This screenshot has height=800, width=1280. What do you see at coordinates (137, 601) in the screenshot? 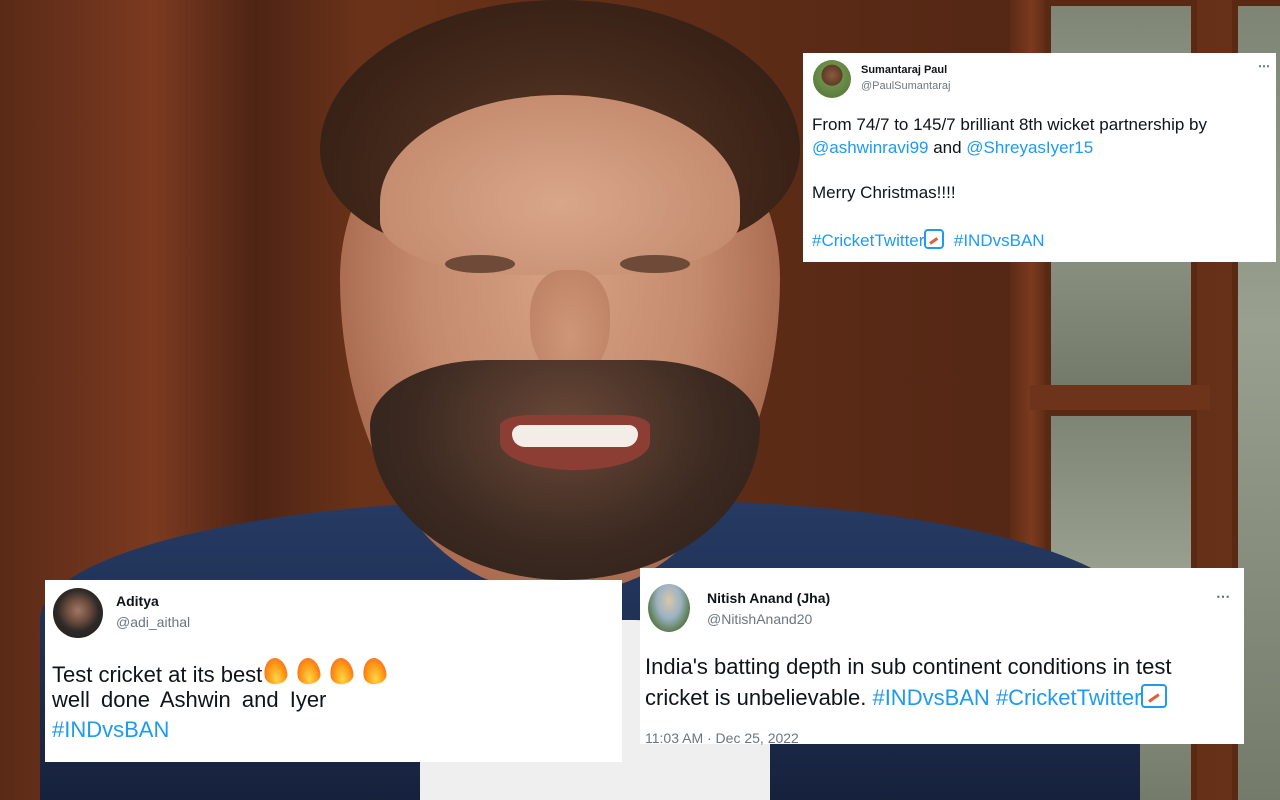
I see `tweet-author-name: Aditya` at bounding box center [137, 601].